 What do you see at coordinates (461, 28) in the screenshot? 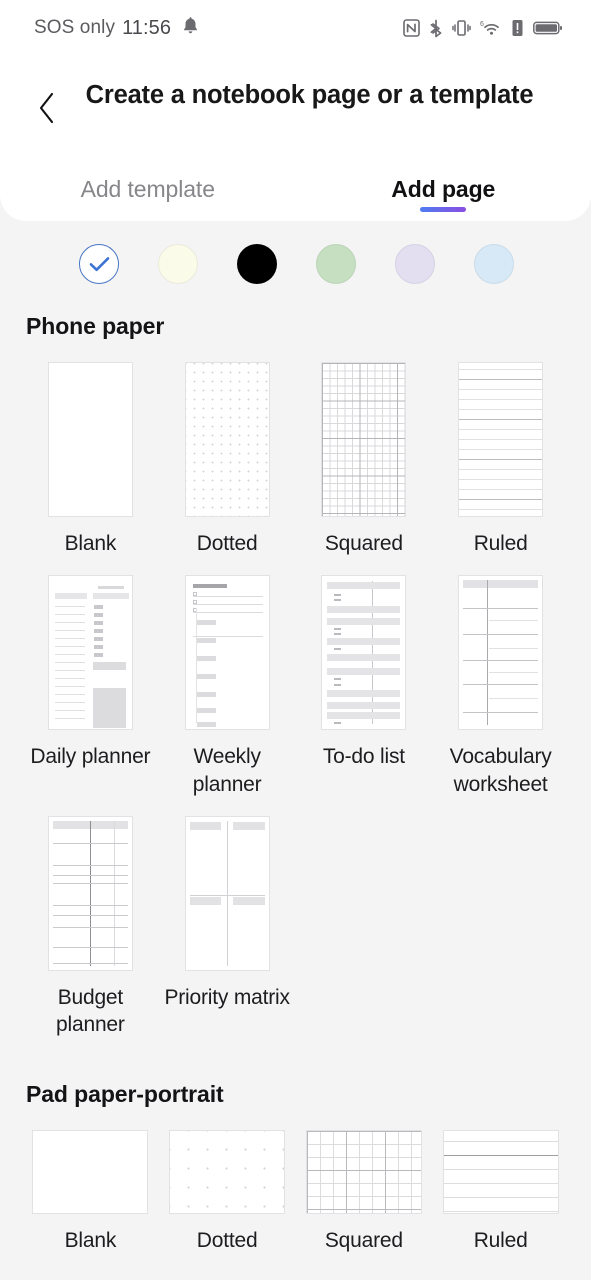
I see `vibrate-icon` at bounding box center [461, 28].